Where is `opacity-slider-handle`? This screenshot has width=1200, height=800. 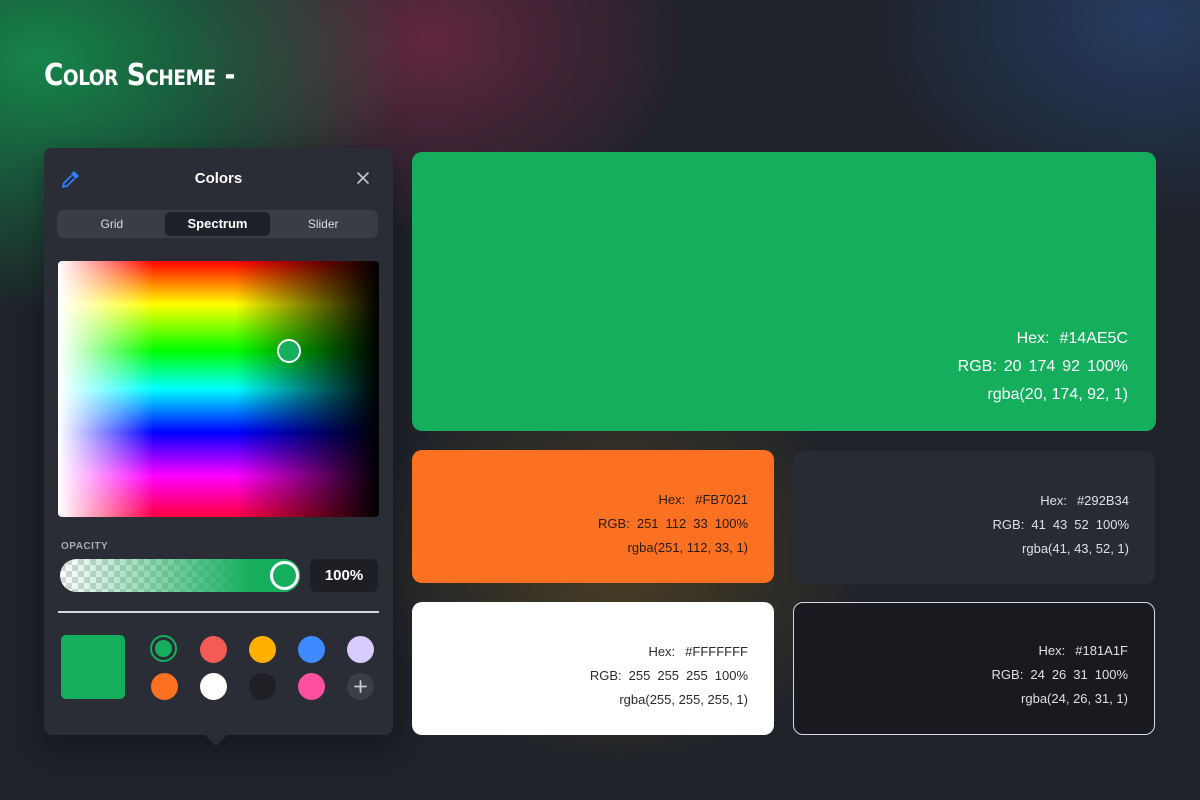
opacity-slider-handle is located at coordinates (284, 575).